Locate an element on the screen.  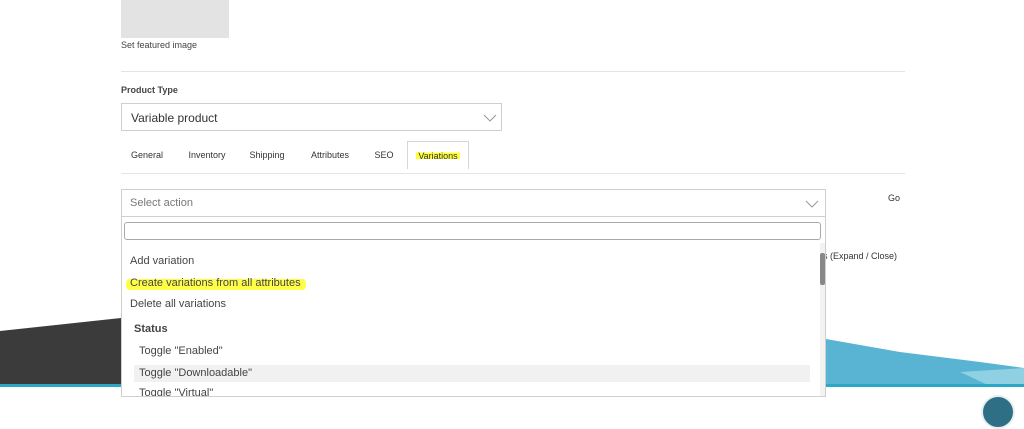
dropdown-option-create-variations: Create variations from all attributes is located at coordinates (215, 283).